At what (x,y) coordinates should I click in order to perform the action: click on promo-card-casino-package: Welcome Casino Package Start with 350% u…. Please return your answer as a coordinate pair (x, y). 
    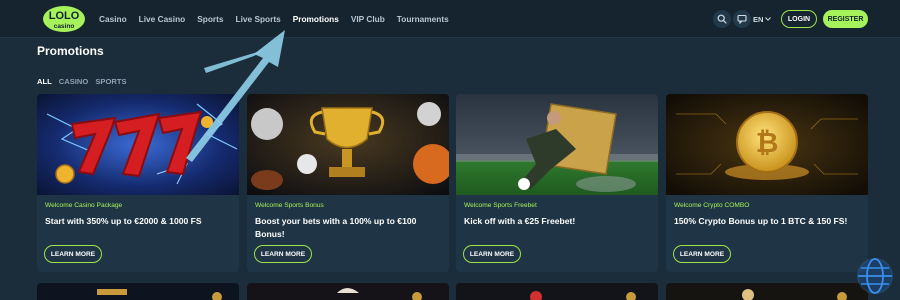
    Looking at the image, I should click on (138, 183).